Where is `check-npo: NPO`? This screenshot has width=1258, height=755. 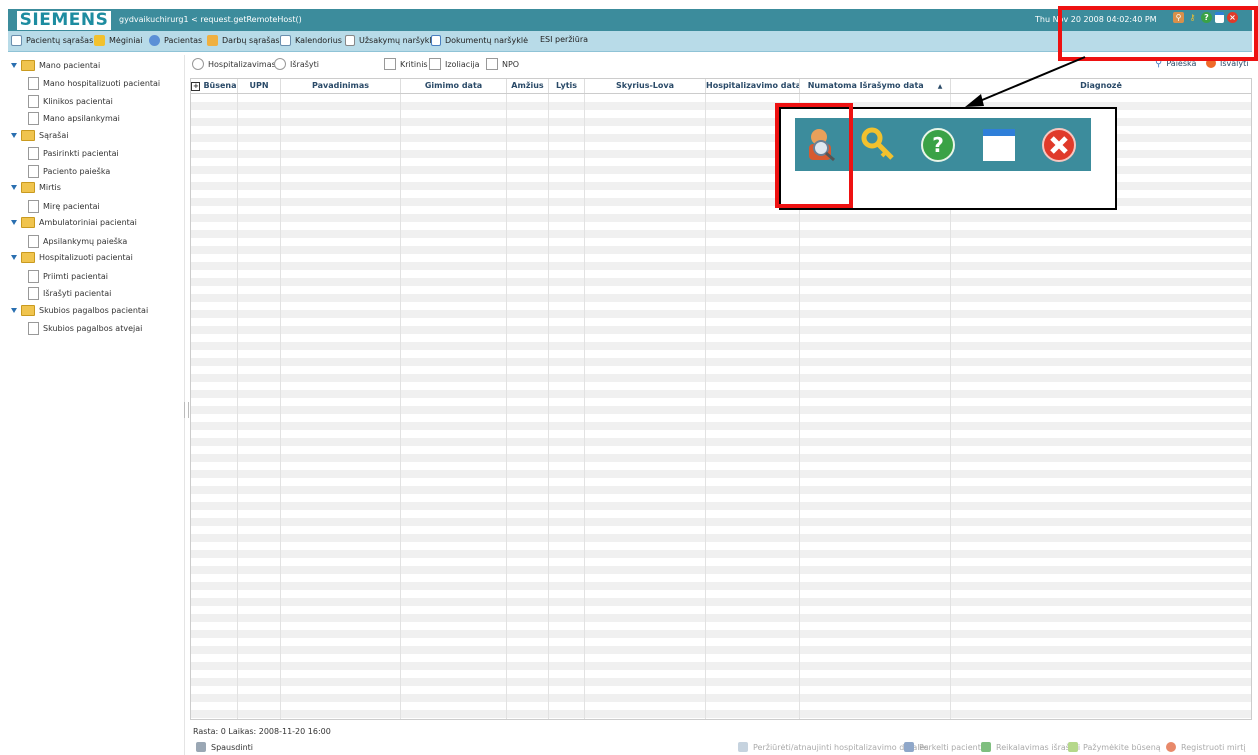
check-npo: NPO is located at coordinates (502, 64).